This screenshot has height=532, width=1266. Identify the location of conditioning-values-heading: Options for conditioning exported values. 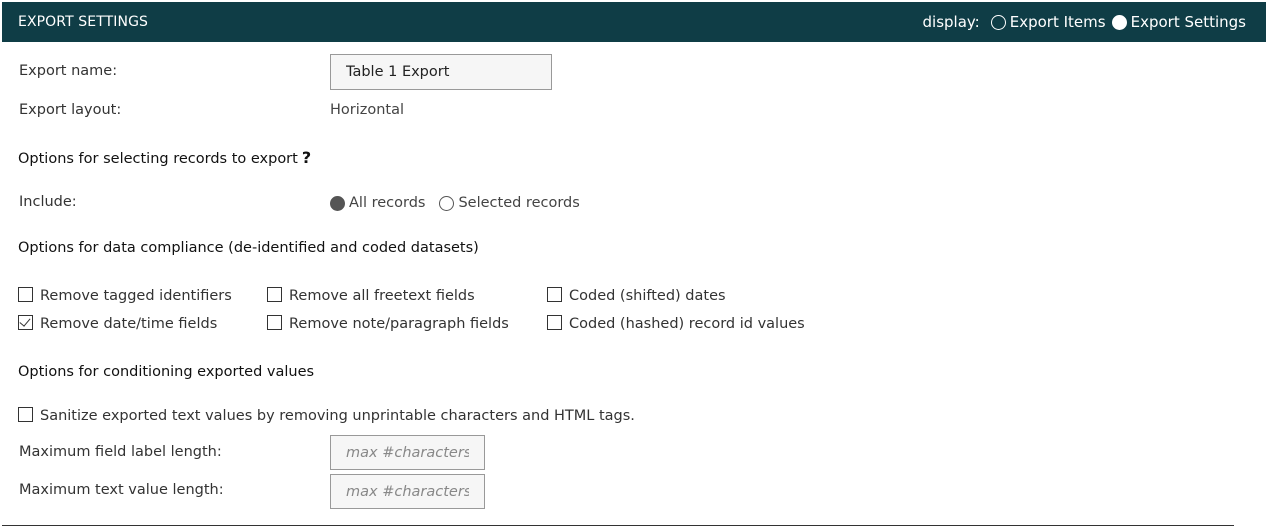
(166, 372).